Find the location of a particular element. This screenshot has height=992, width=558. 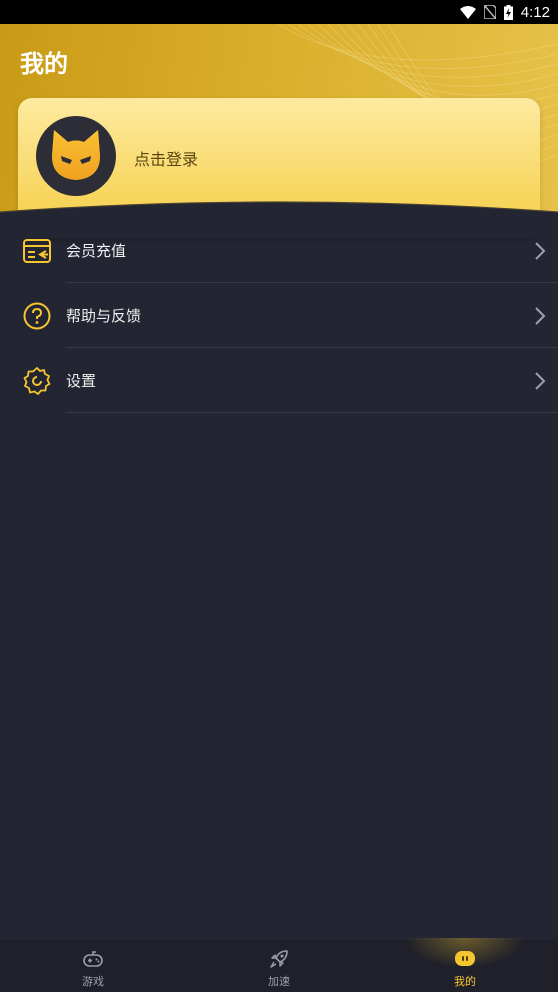

menu-label-help-feedback: 帮助与反馈 is located at coordinates (104, 316).